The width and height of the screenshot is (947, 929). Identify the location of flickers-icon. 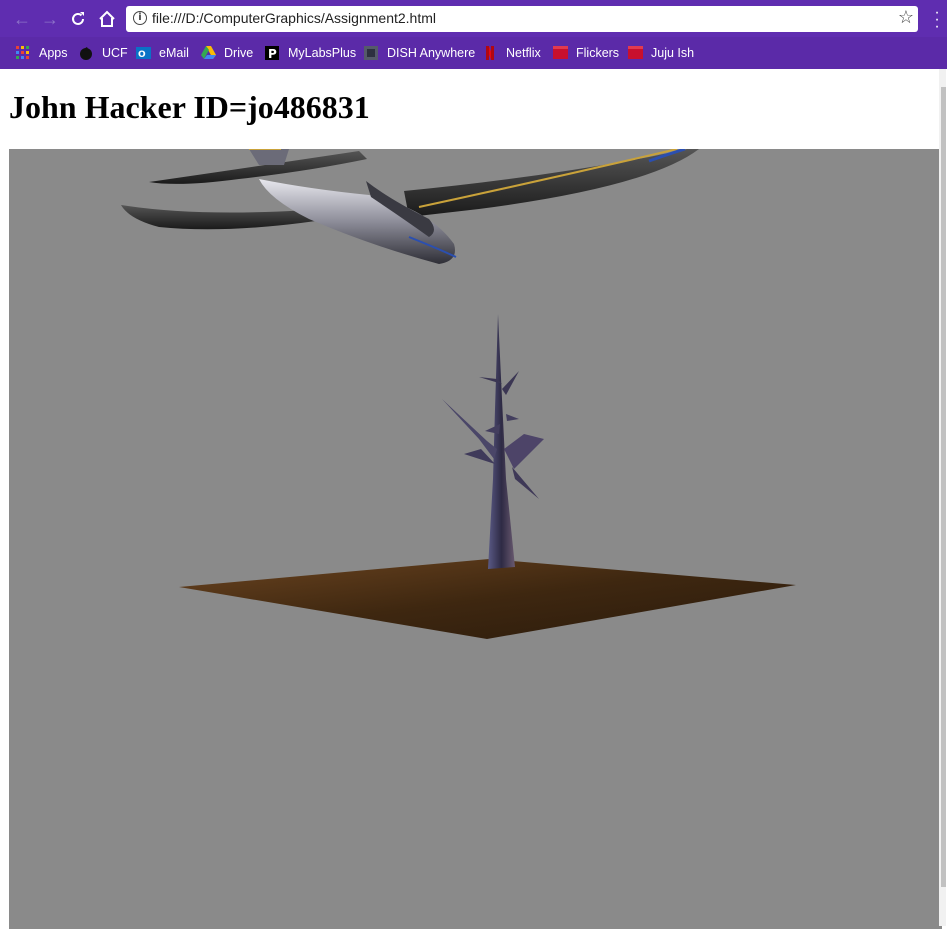
(560, 53).